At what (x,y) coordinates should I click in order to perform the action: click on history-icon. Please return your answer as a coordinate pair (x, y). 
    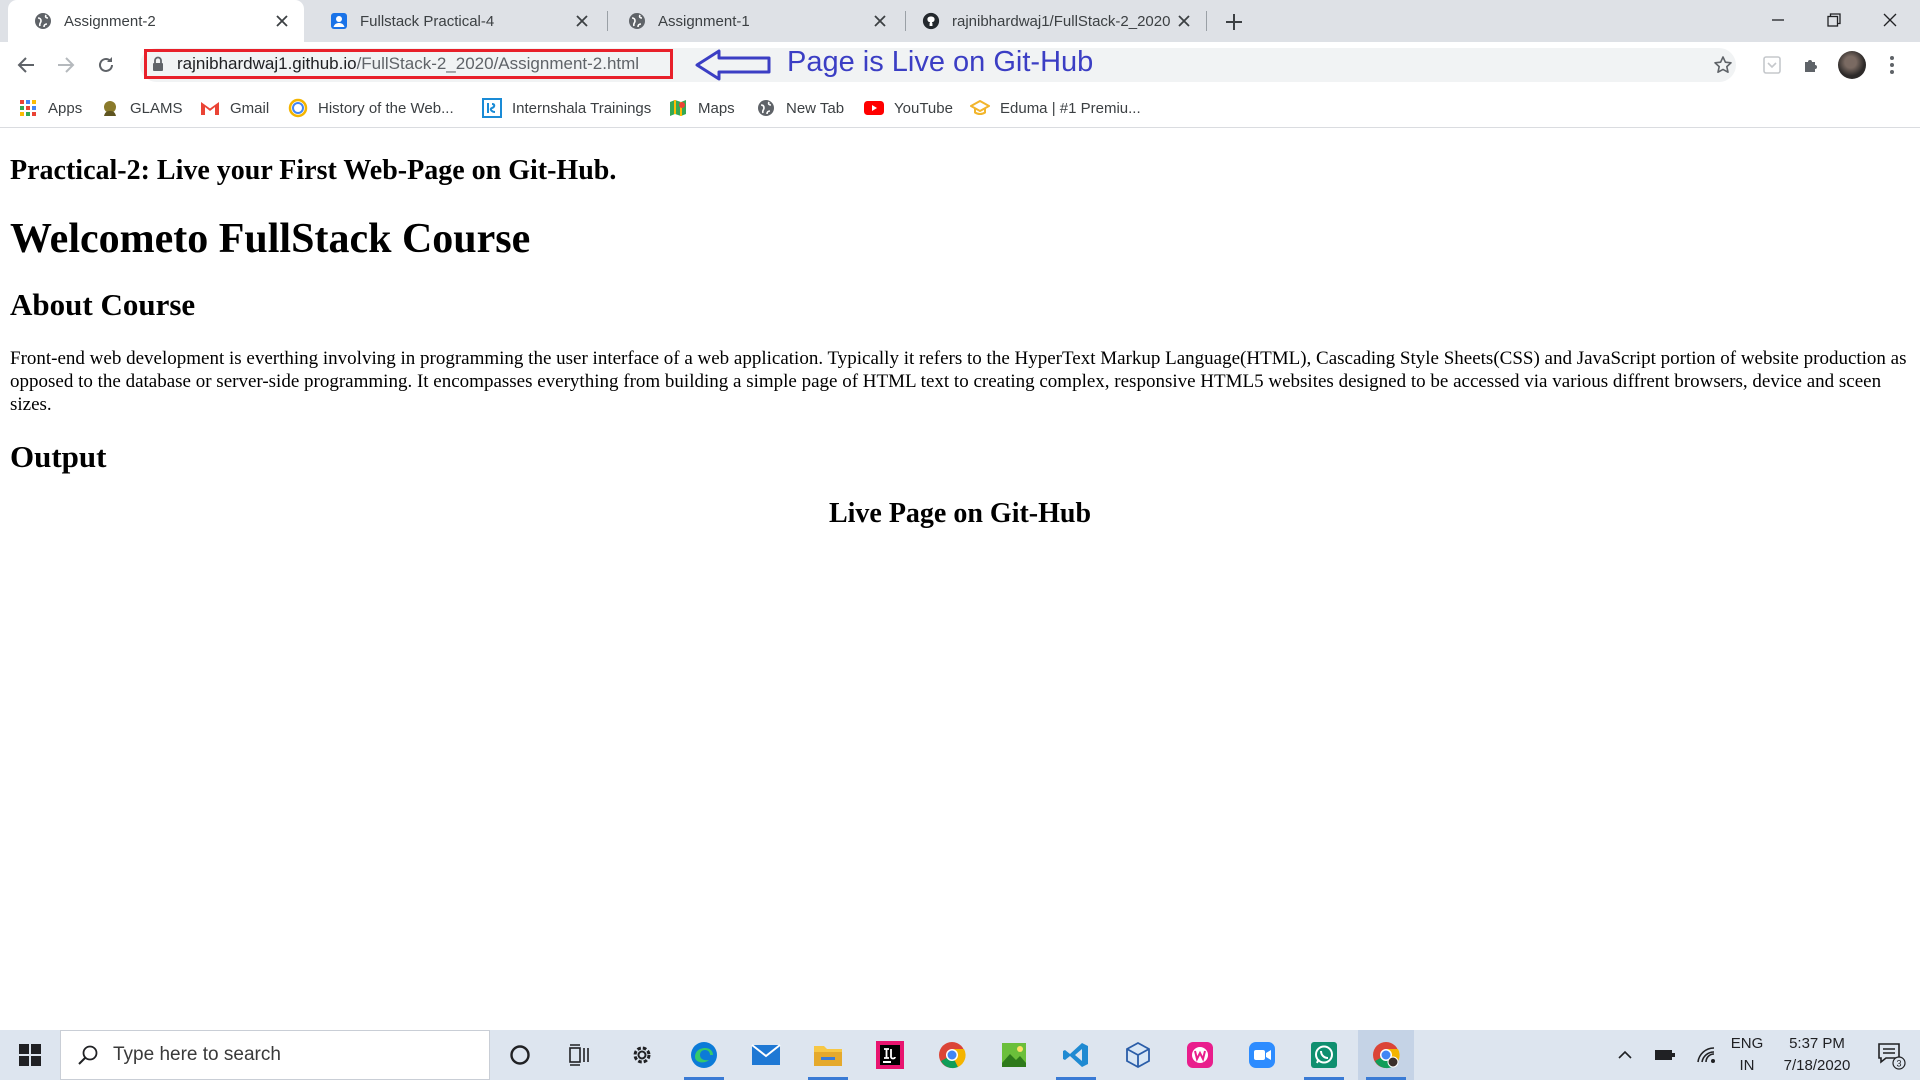
    Looking at the image, I should click on (298, 108).